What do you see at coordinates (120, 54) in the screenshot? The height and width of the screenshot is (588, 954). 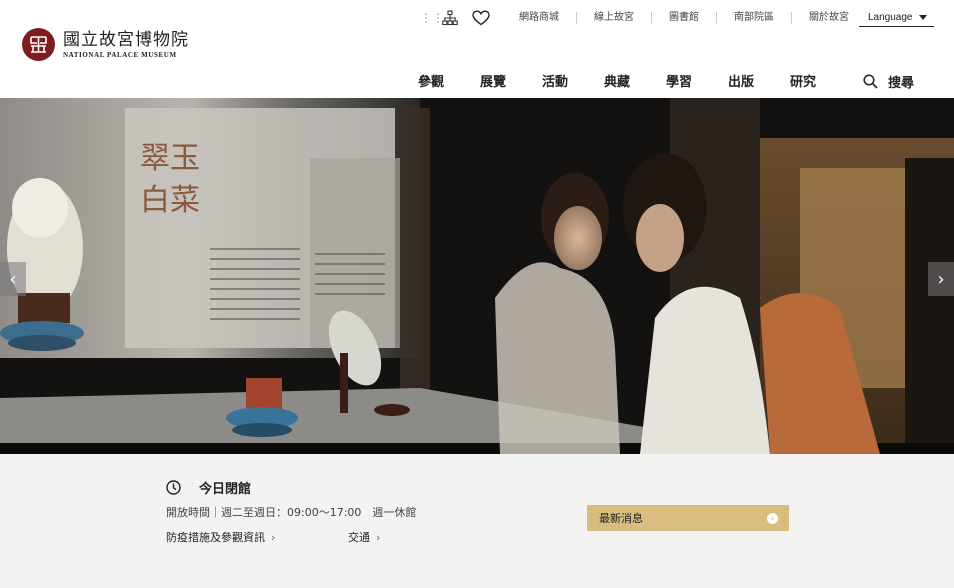 I see `logo-english-name: NATIONAL PALACE MUSEUM` at bounding box center [120, 54].